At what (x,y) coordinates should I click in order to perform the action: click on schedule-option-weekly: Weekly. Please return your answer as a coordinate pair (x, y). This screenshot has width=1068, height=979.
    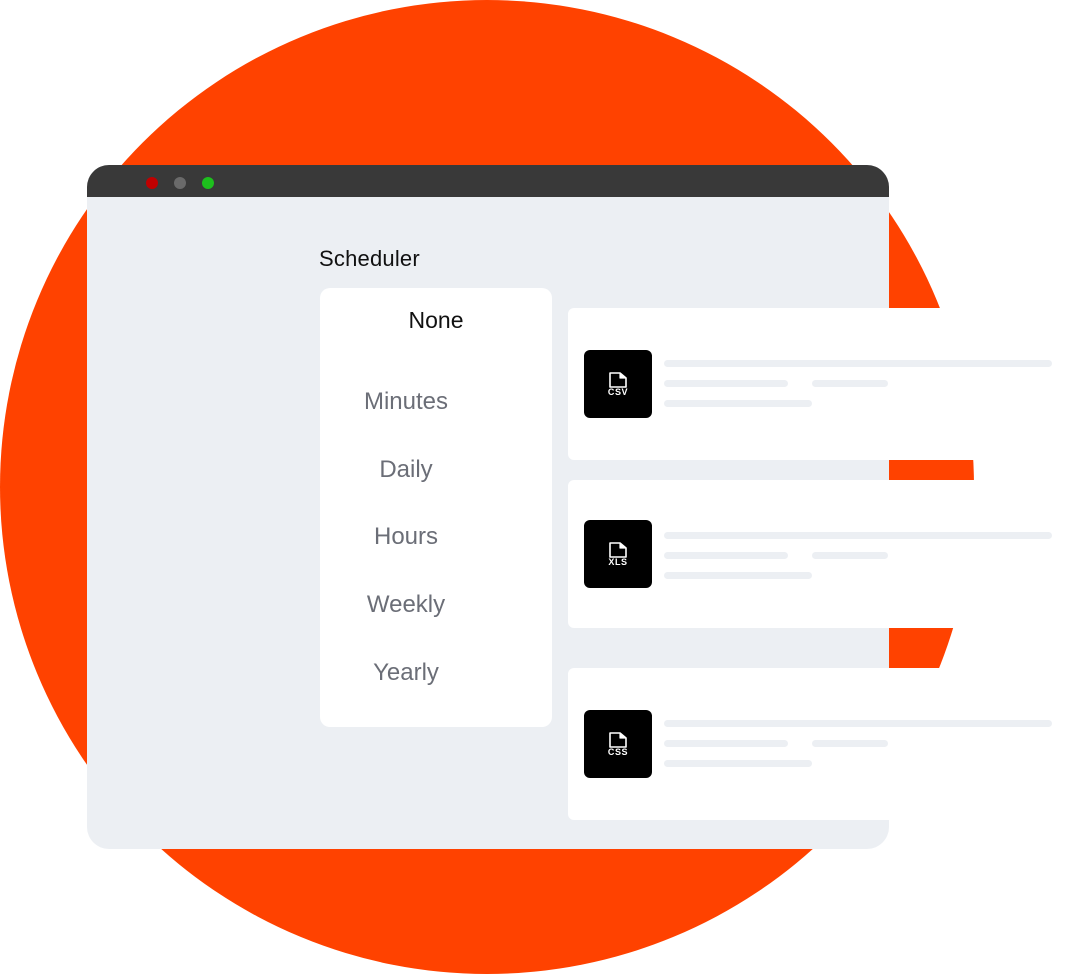
    Looking at the image, I should click on (406, 605).